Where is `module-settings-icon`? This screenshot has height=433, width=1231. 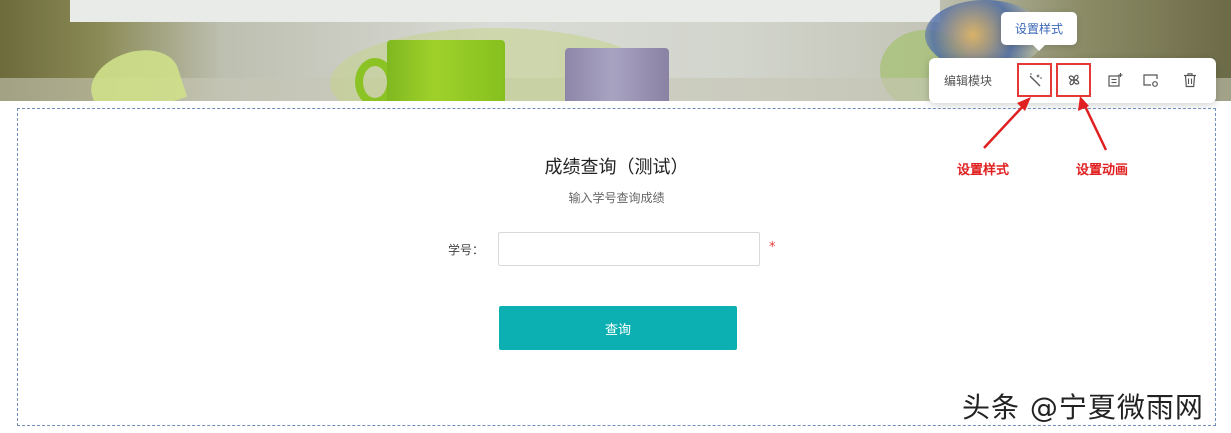 module-settings-icon is located at coordinates (1150, 80).